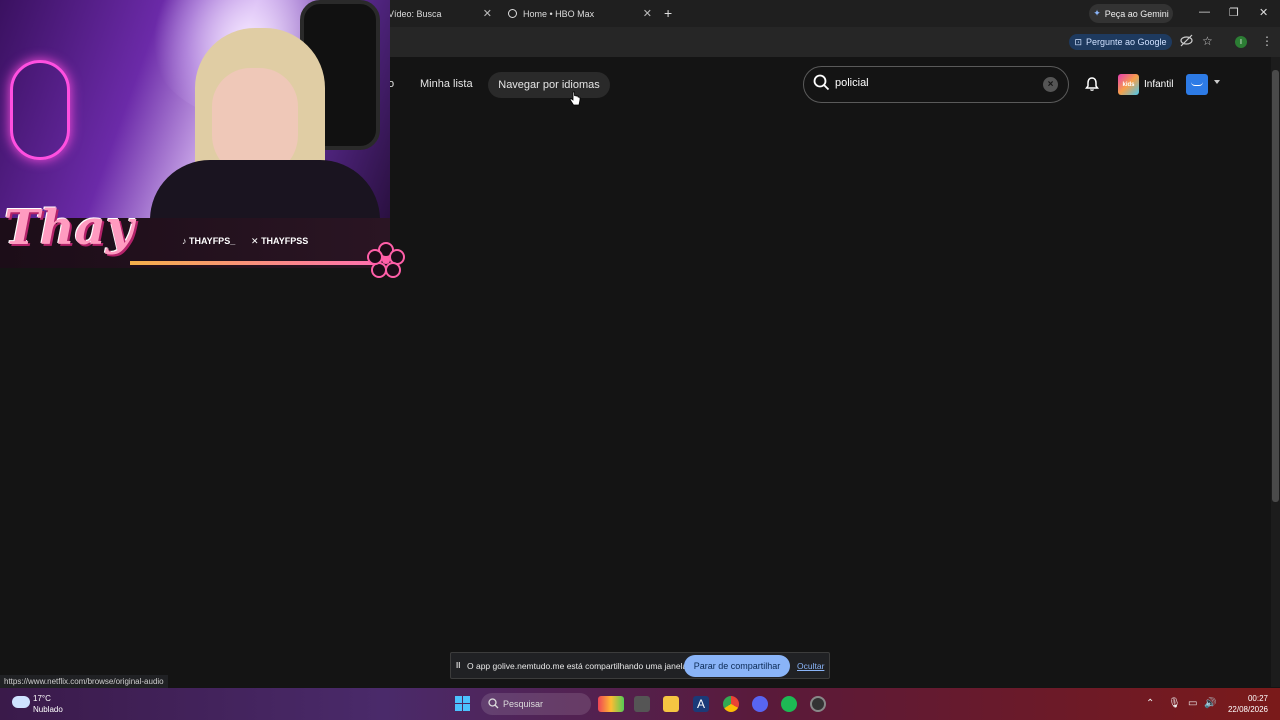 This screenshot has height=720, width=1280. Describe the element at coordinates (1204, 12) in the screenshot. I see `minimize-button: —` at that location.